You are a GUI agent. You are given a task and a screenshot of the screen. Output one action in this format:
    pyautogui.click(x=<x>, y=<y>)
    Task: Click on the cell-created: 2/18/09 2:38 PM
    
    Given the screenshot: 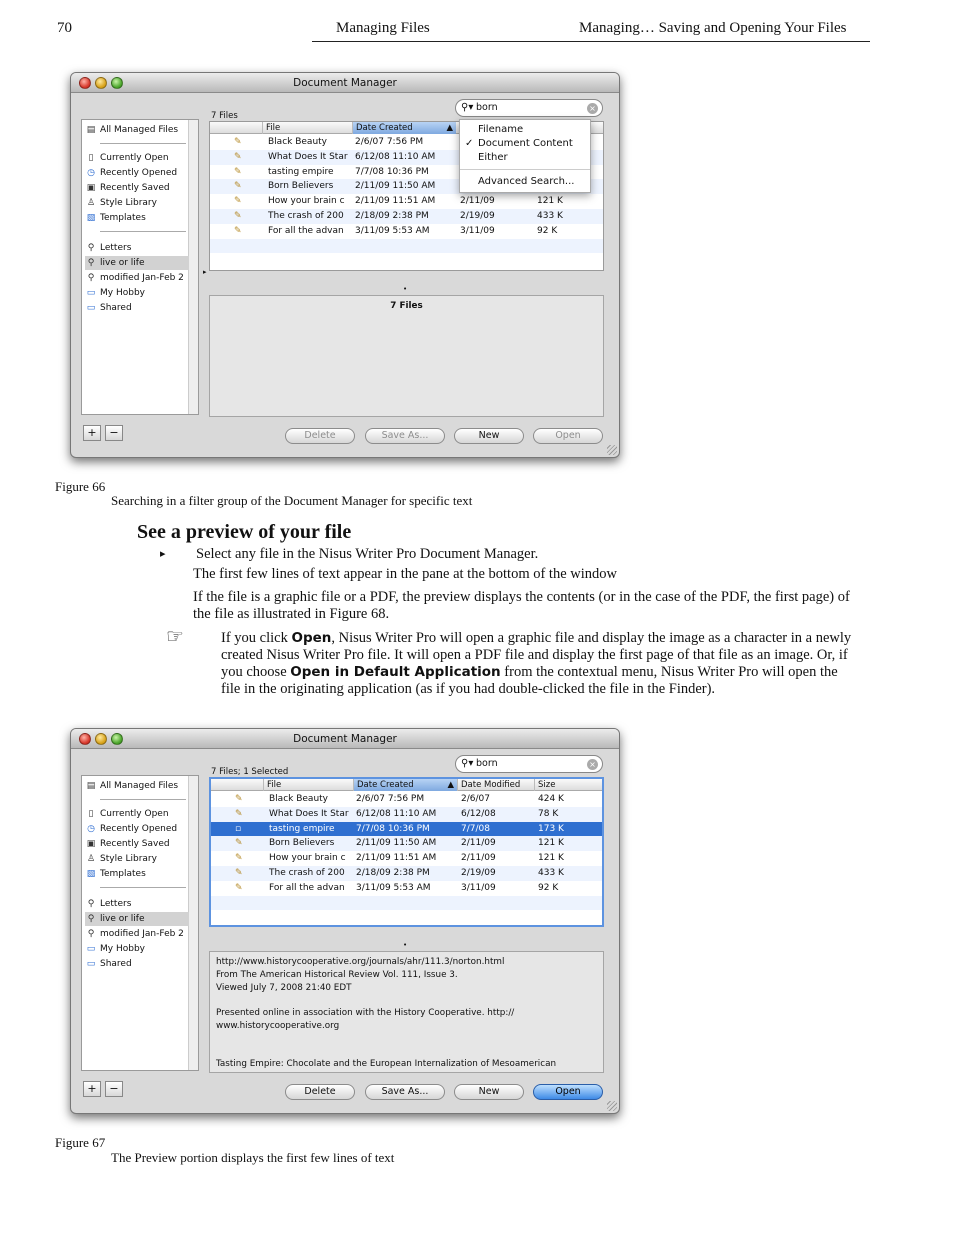 What is the action you would take?
    pyautogui.click(x=393, y=873)
    